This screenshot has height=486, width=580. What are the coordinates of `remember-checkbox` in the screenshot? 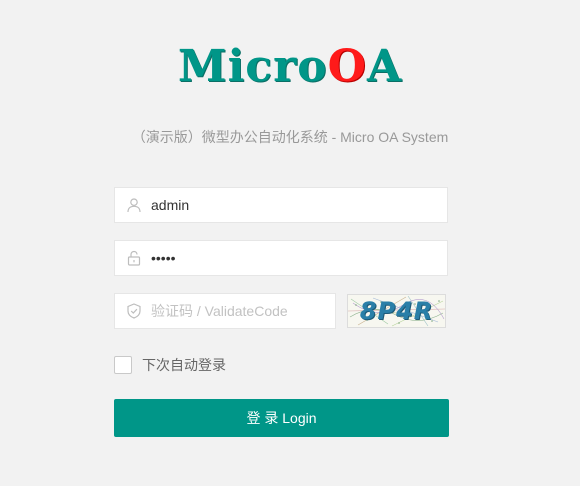 It's located at (123, 365).